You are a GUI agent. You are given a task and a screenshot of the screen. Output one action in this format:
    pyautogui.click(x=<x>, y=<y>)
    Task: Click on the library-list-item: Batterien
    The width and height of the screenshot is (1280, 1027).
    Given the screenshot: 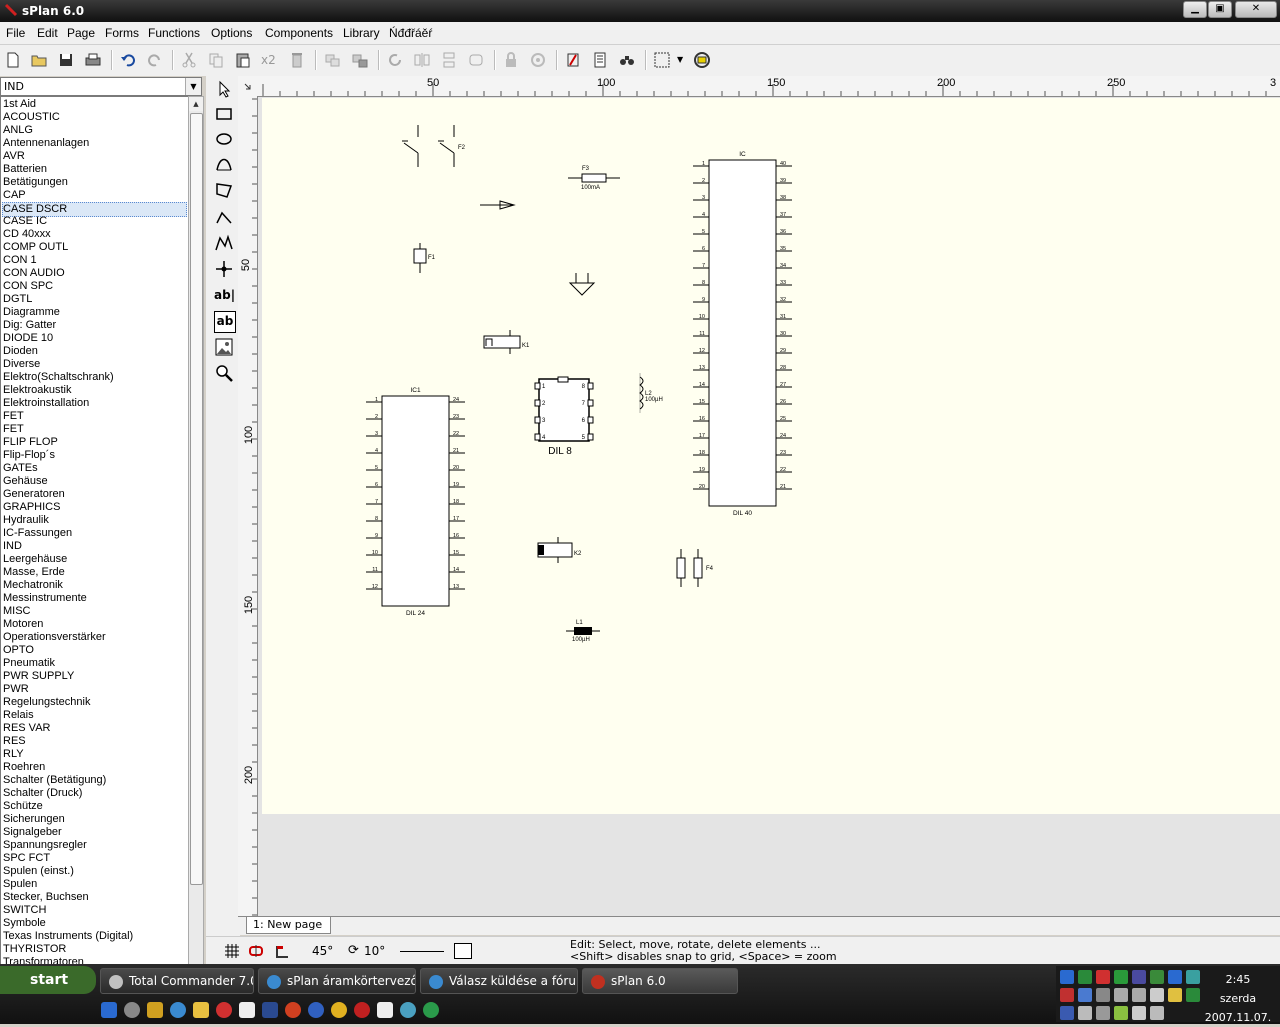 What is the action you would take?
    pyautogui.click(x=25, y=169)
    